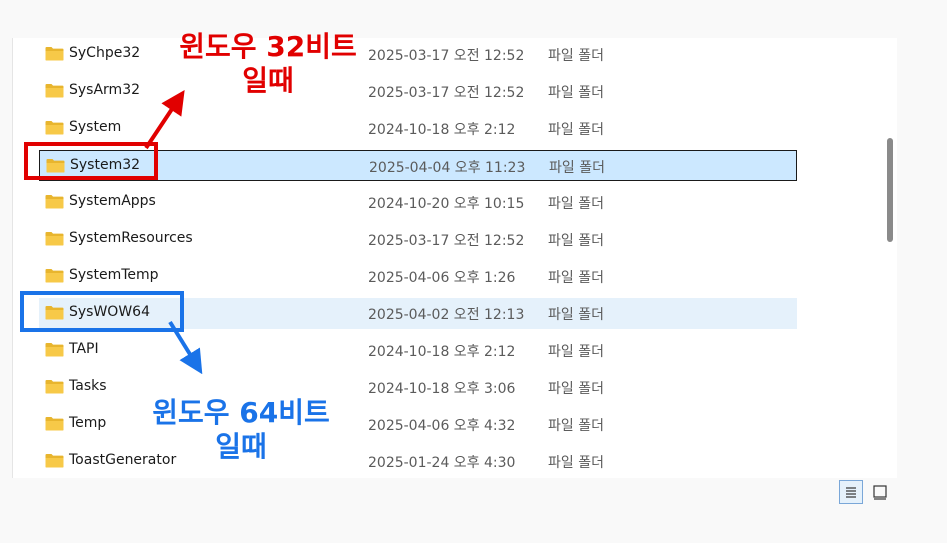  I want to click on file-row: System 2024-10-18 오후 2:12 파일 폴더, so click(418, 128).